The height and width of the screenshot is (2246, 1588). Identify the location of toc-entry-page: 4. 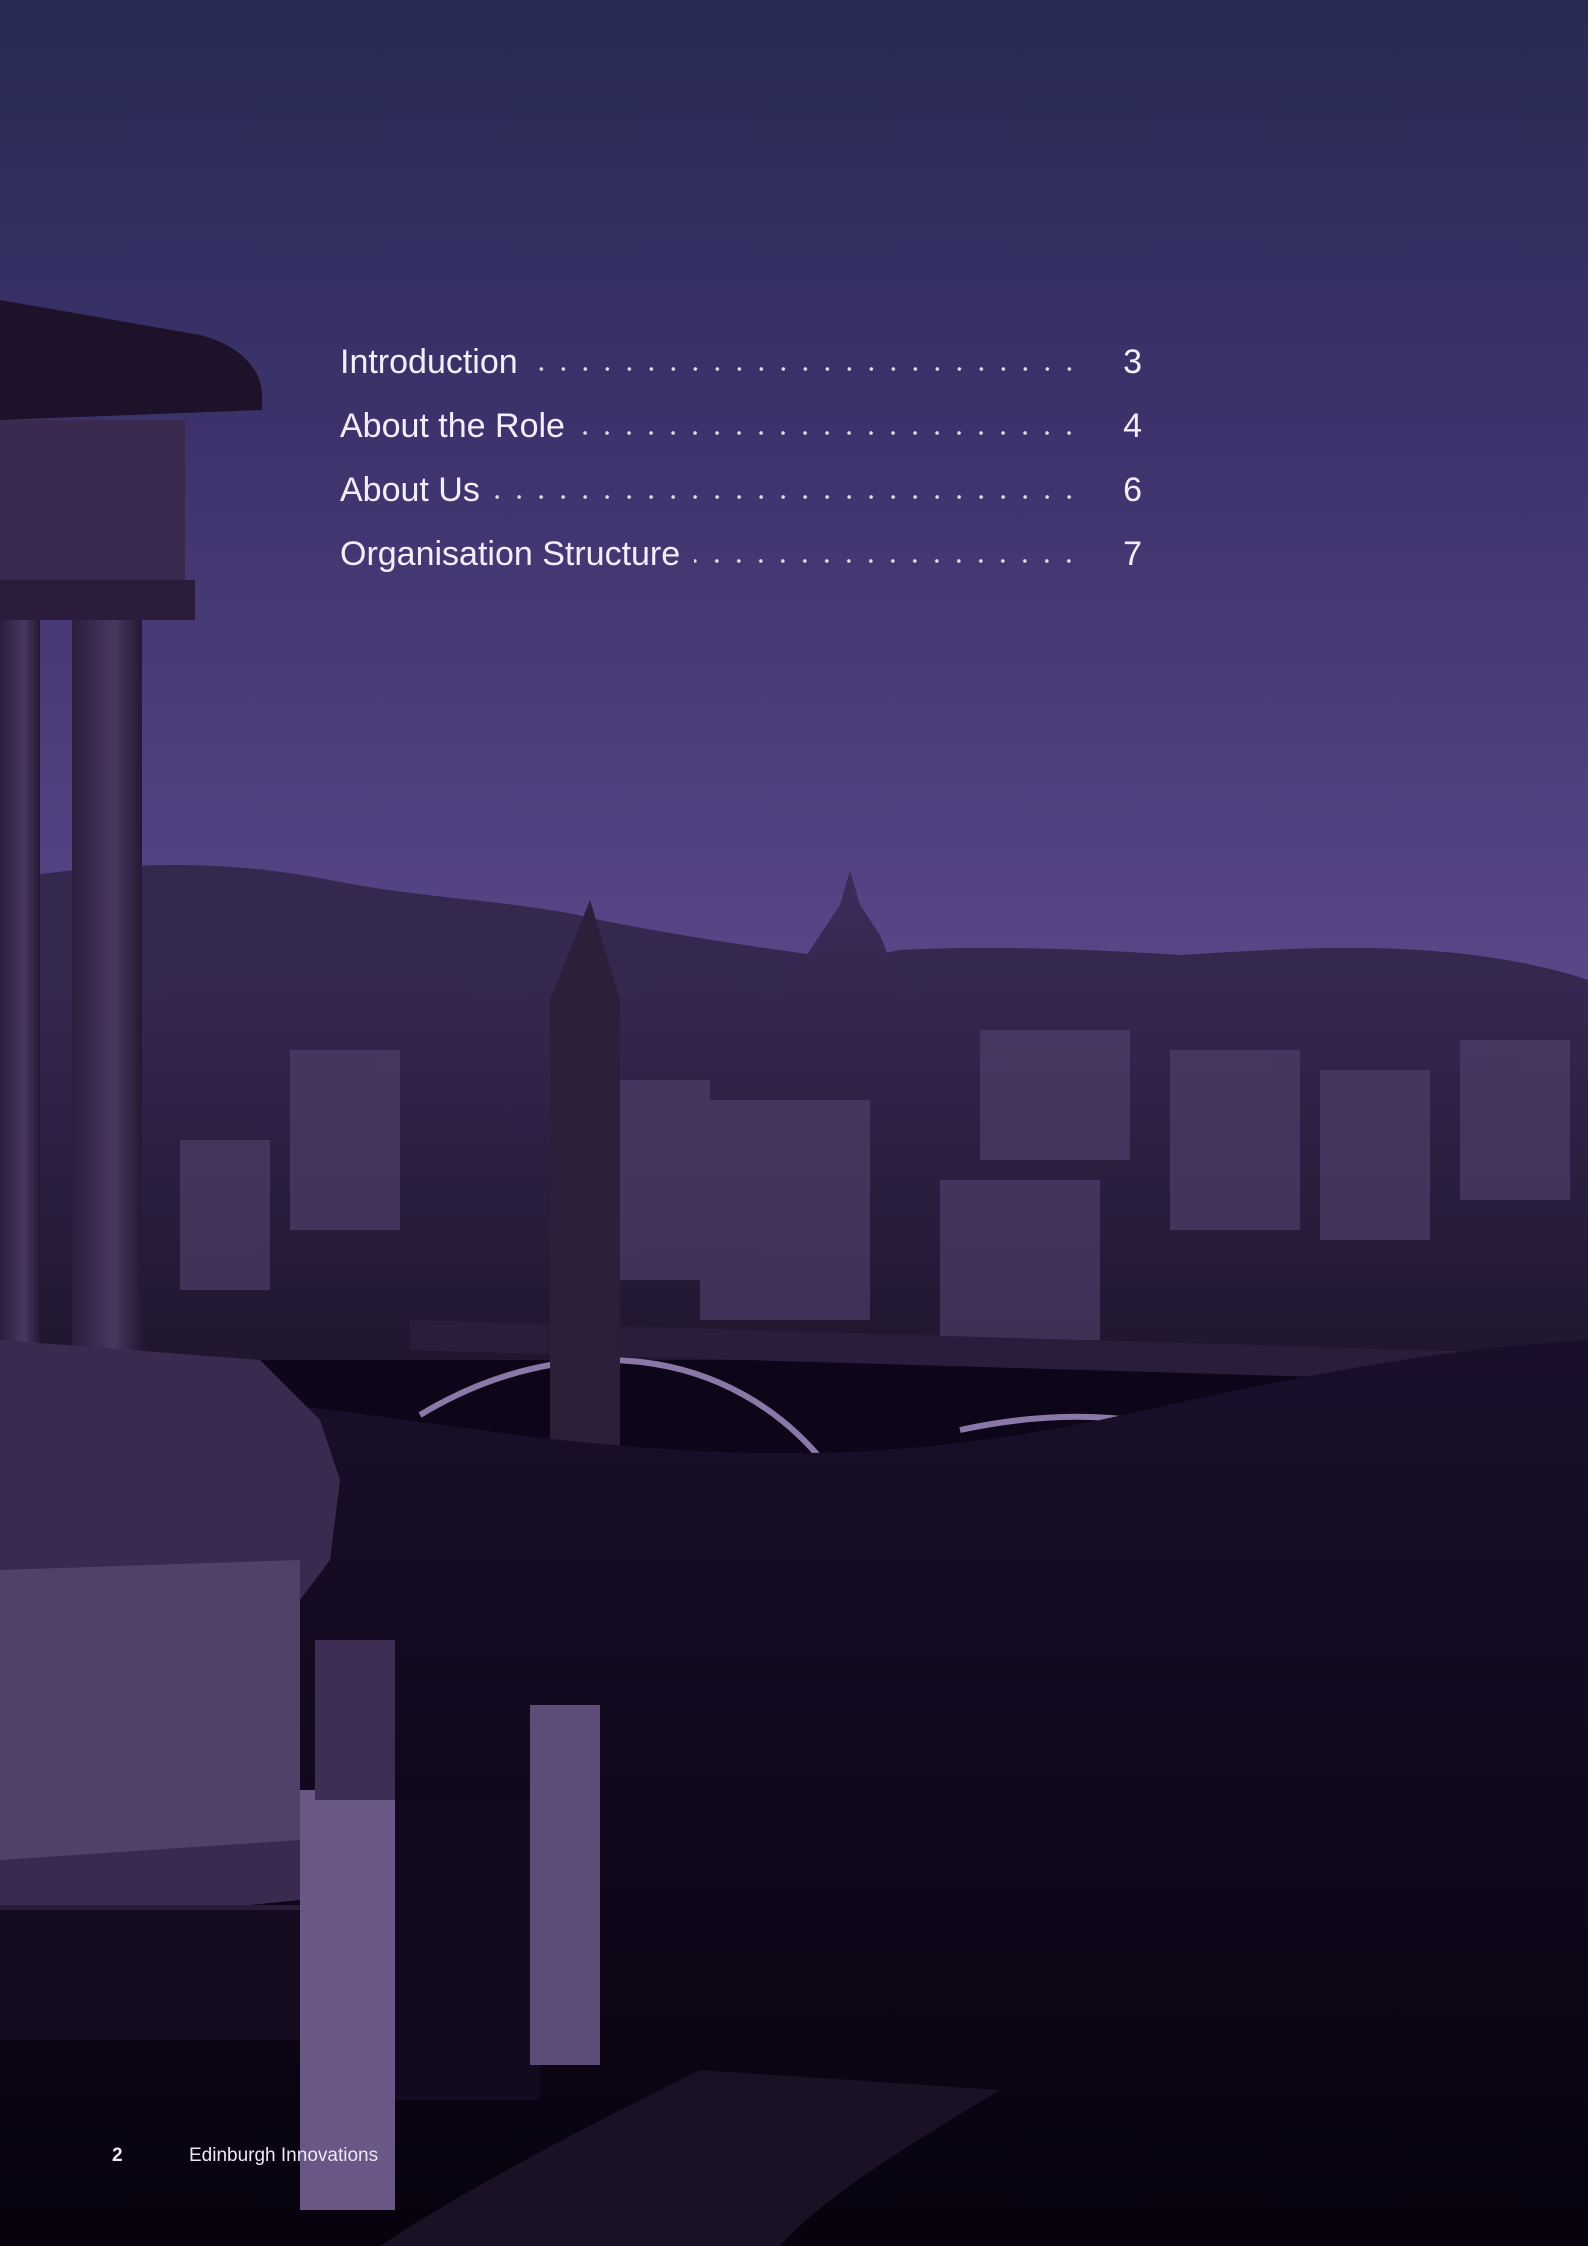
(1132, 425).